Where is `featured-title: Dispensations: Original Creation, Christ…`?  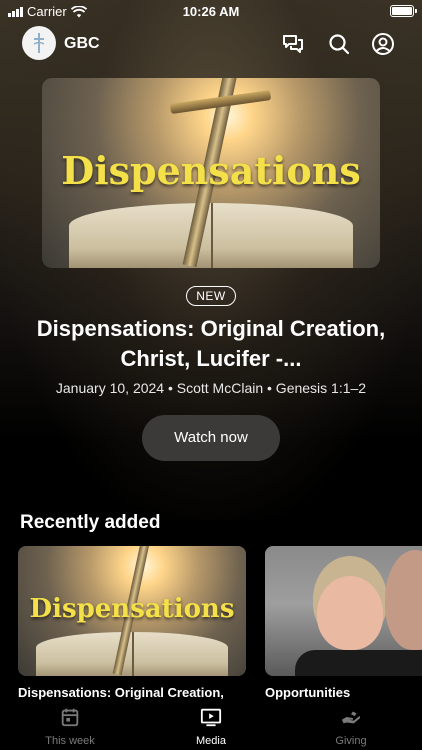
featured-title: Dispensations: Original Creation, Christ… is located at coordinates (211, 343).